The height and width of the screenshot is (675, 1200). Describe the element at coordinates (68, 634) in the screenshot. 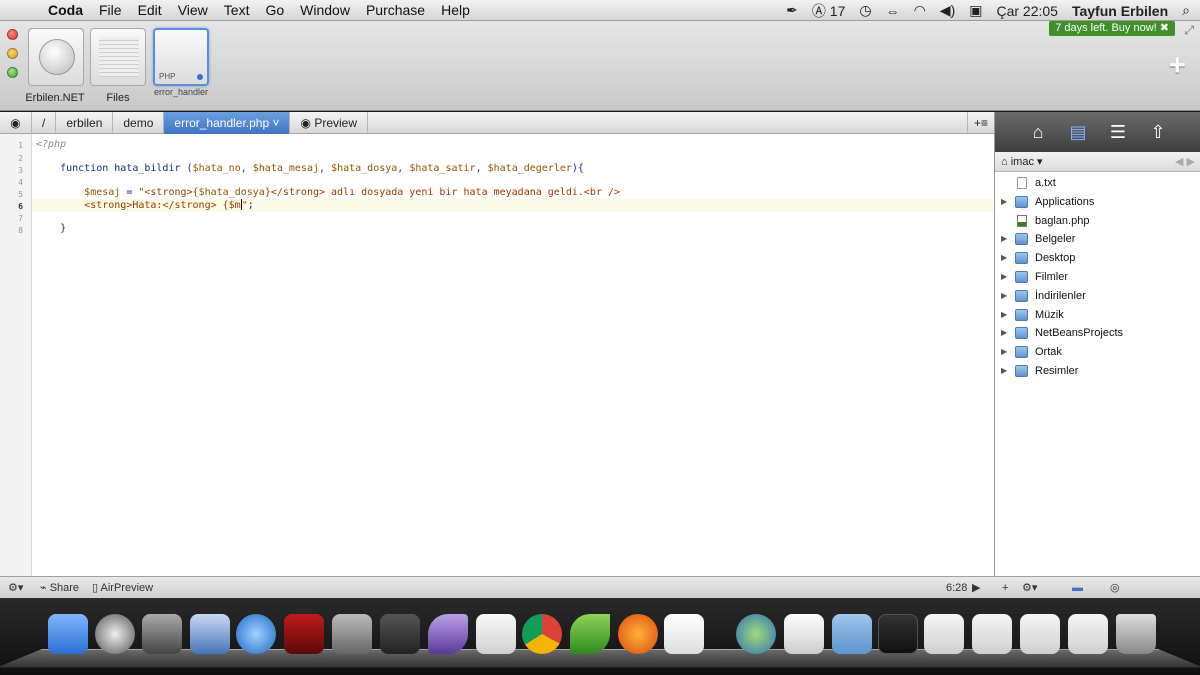

I see `finder-icon` at that location.